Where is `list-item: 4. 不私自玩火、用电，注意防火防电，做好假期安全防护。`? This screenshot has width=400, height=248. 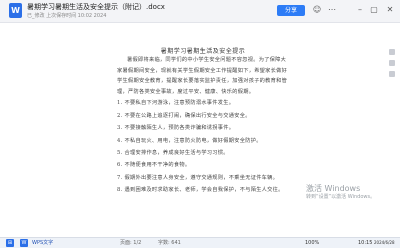 list-item: 4. 不私自玩火、用电，注意防火防电，做好假期安全防护。 is located at coordinates (189, 140).